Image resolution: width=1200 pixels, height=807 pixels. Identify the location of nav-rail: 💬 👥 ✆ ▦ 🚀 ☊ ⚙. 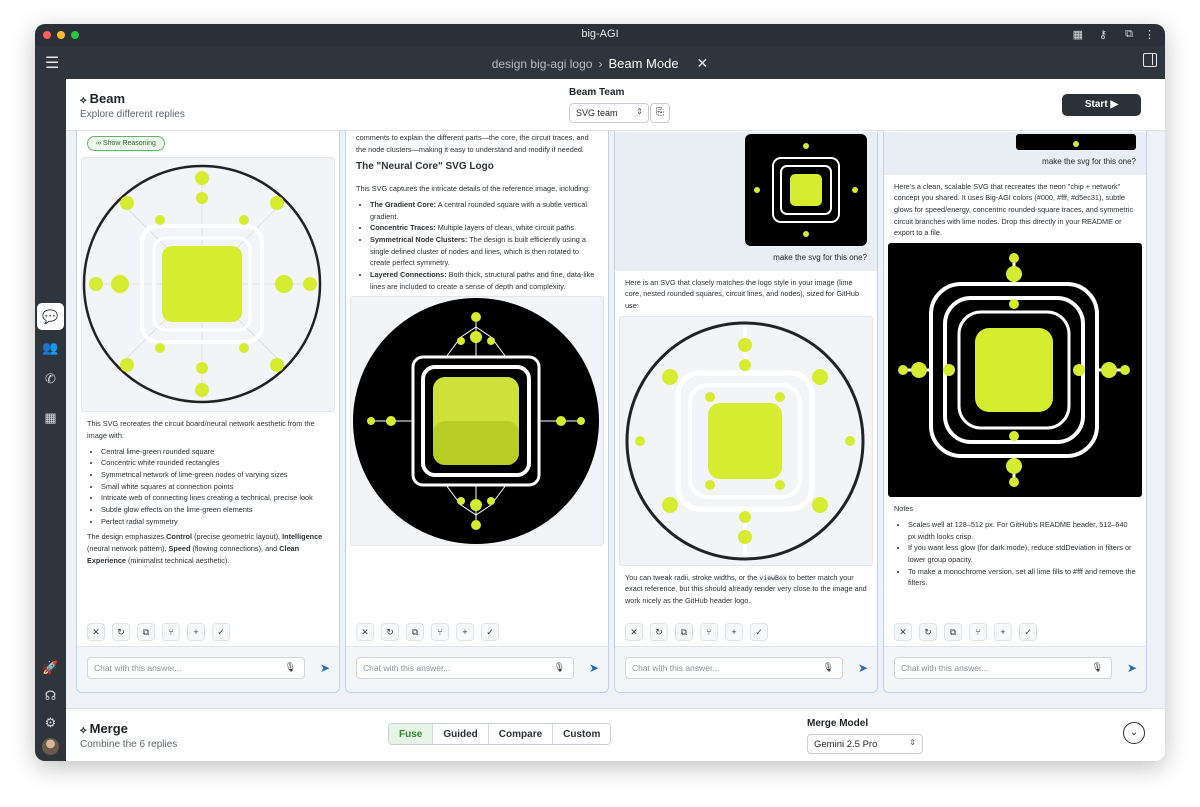
(50, 420).